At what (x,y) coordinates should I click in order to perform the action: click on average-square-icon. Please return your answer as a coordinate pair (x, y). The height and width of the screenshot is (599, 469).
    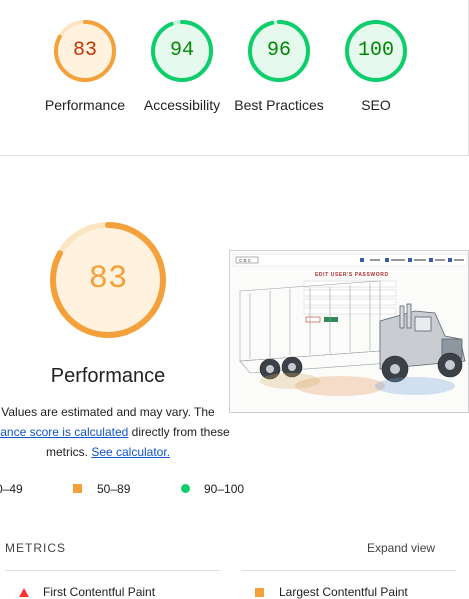
    Looking at the image, I should click on (77, 488).